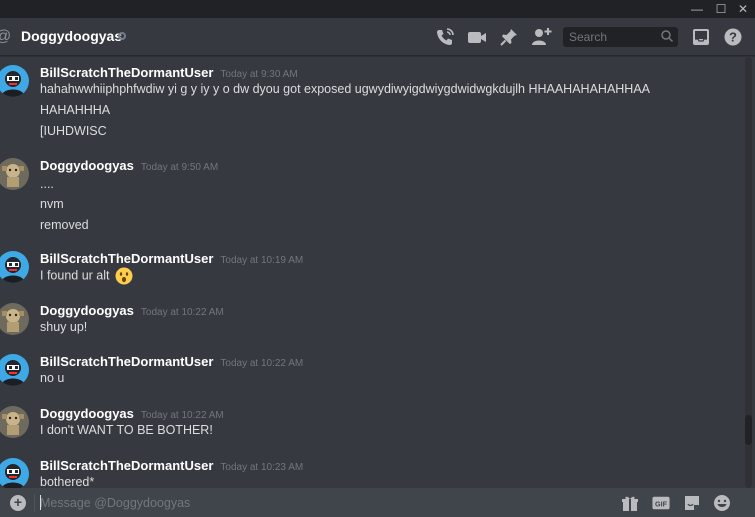  I want to click on search-placeholder: Search, so click(588, 37).